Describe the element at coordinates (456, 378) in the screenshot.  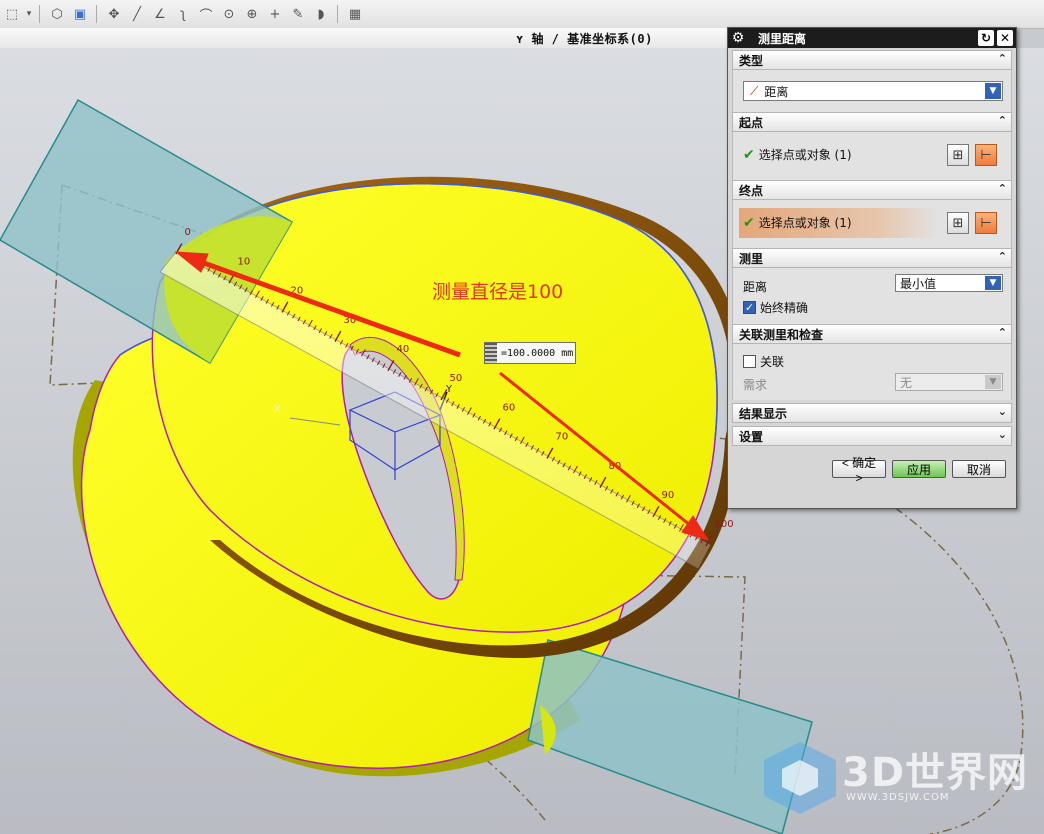
I see `ruler-tick-label: 50` at that location.